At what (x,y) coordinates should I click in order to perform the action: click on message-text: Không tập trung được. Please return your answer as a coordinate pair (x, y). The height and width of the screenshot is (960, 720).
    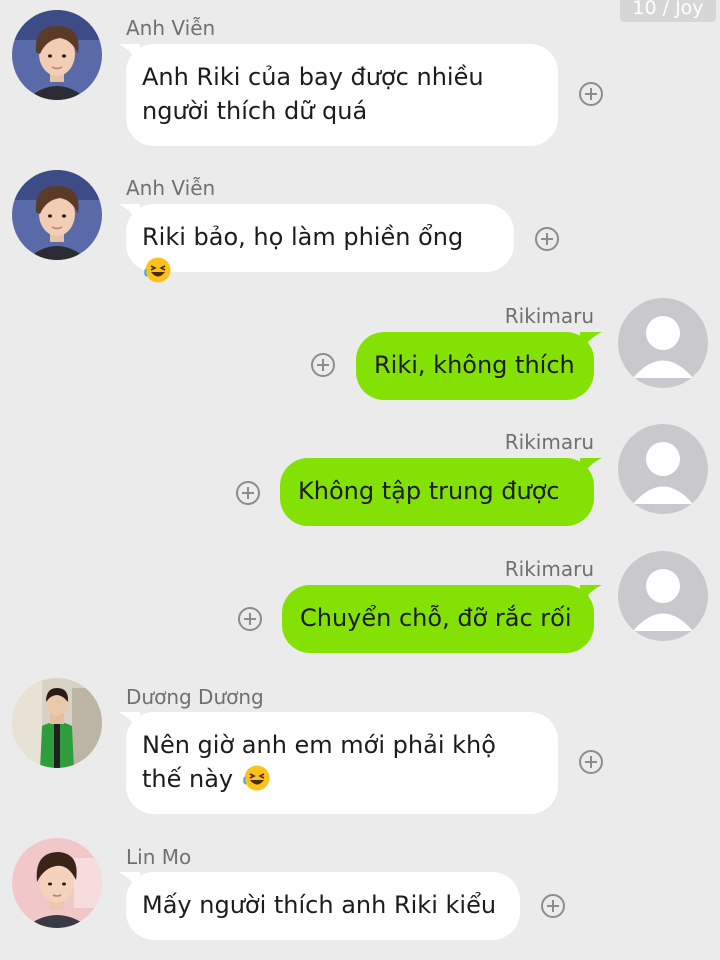
    Looking at the image, I should click on (429, 491).